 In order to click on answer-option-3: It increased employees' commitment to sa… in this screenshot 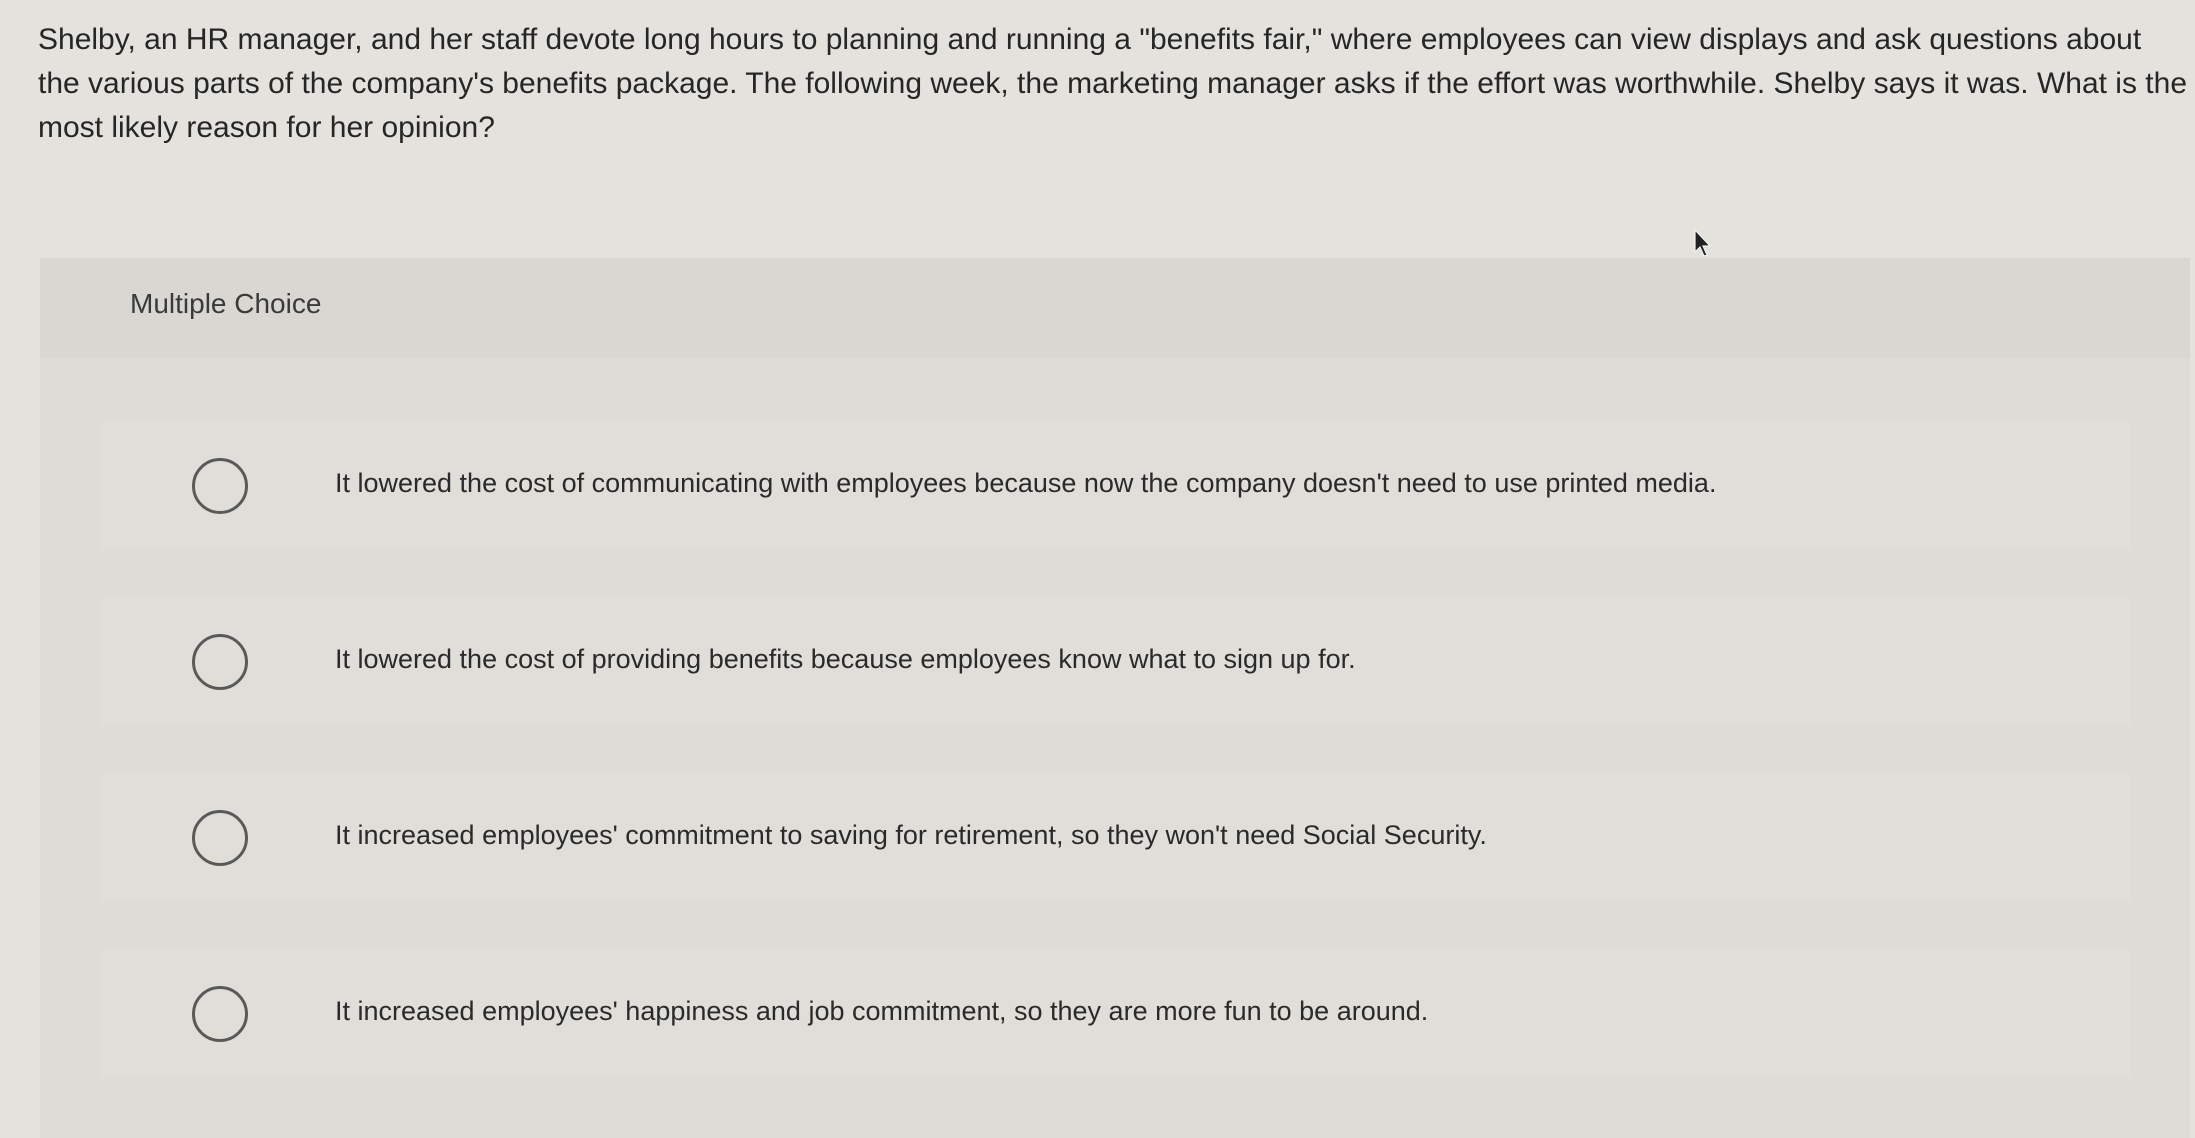, I will do `click(1115, 838)`.